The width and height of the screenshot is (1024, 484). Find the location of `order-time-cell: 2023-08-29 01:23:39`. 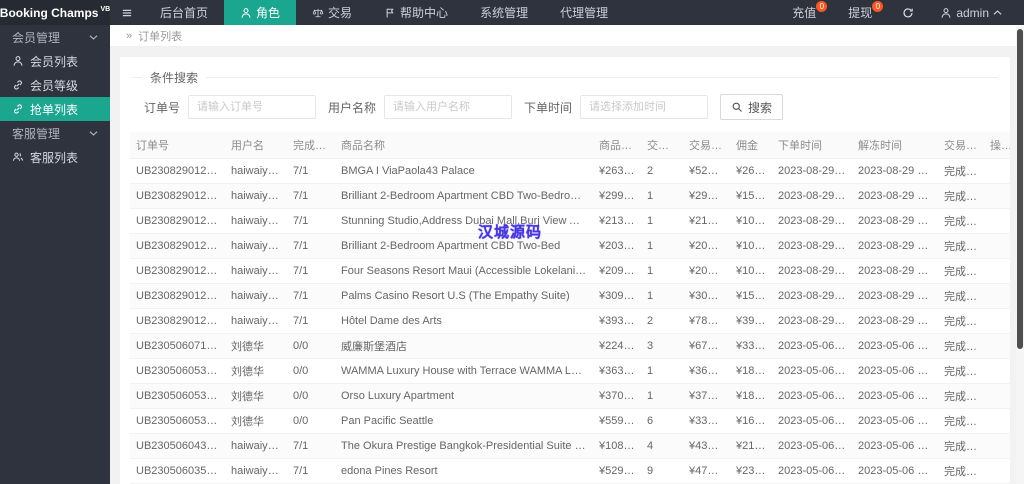

order-time-cell: 2023-08-29 01:23:39 is located at coordinates (812, 221).